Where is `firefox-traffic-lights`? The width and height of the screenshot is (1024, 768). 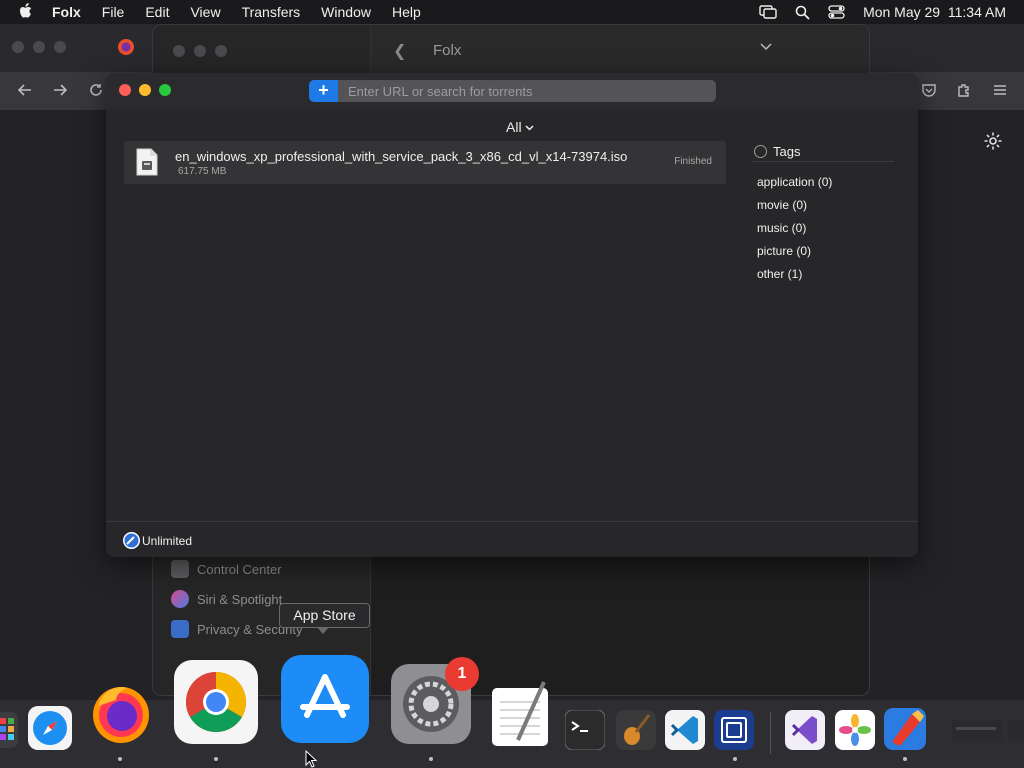 firefox-traffic-lights is located at coordinates (39, 47).